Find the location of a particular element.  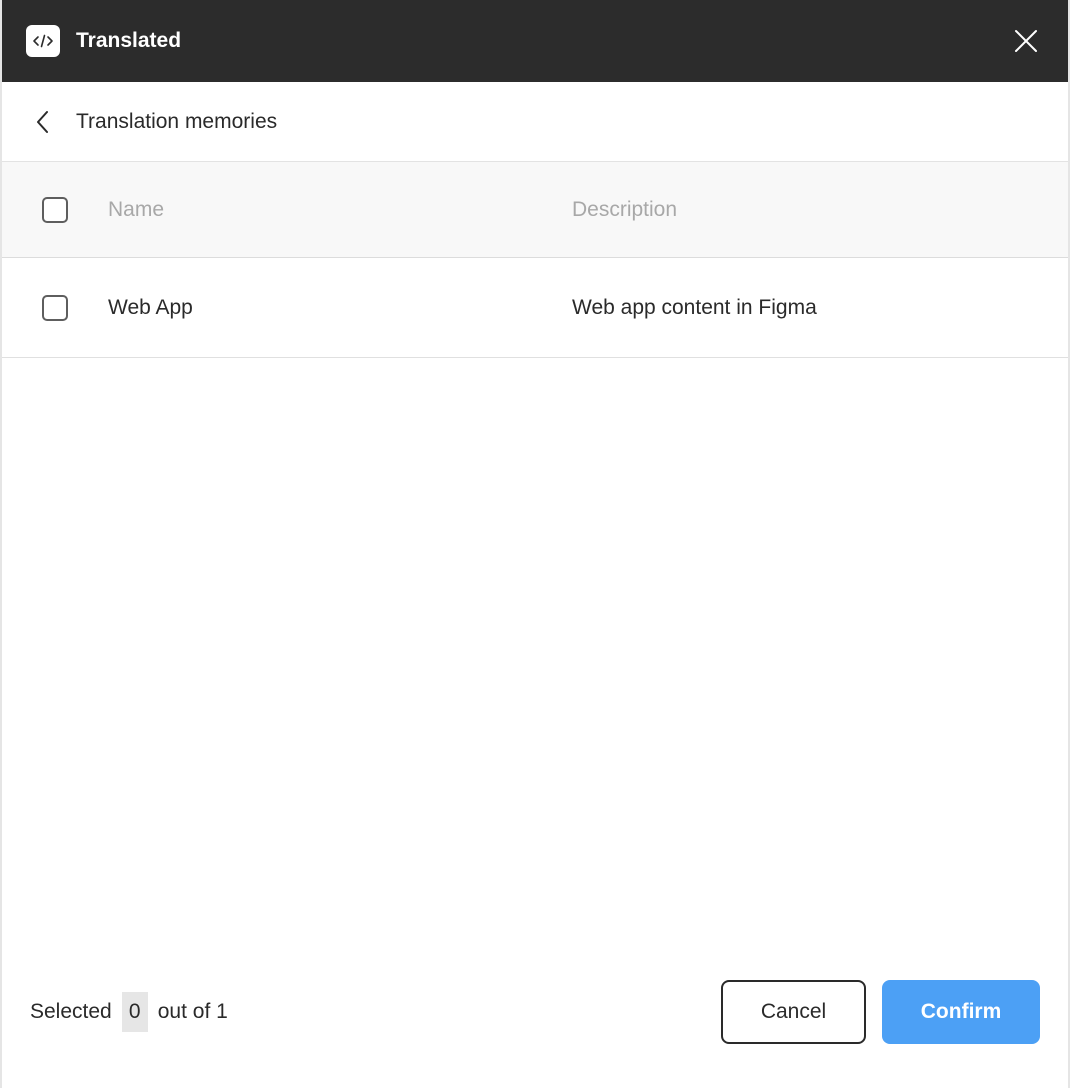

close-icon is located at coordinates (1026, 41).